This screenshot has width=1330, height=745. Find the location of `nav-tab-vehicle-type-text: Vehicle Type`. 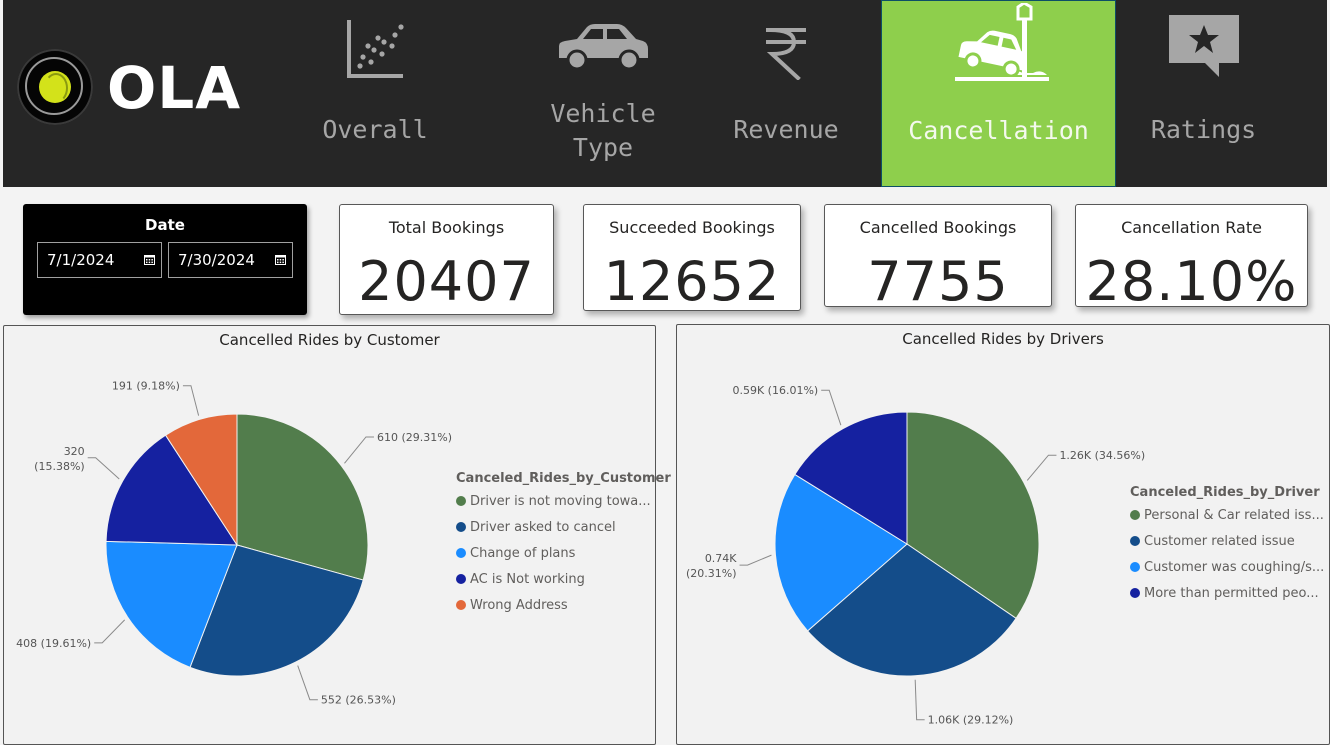

nav-tab-vehicle-type-text: Vehicle Type is located at coordinates (603, 130).